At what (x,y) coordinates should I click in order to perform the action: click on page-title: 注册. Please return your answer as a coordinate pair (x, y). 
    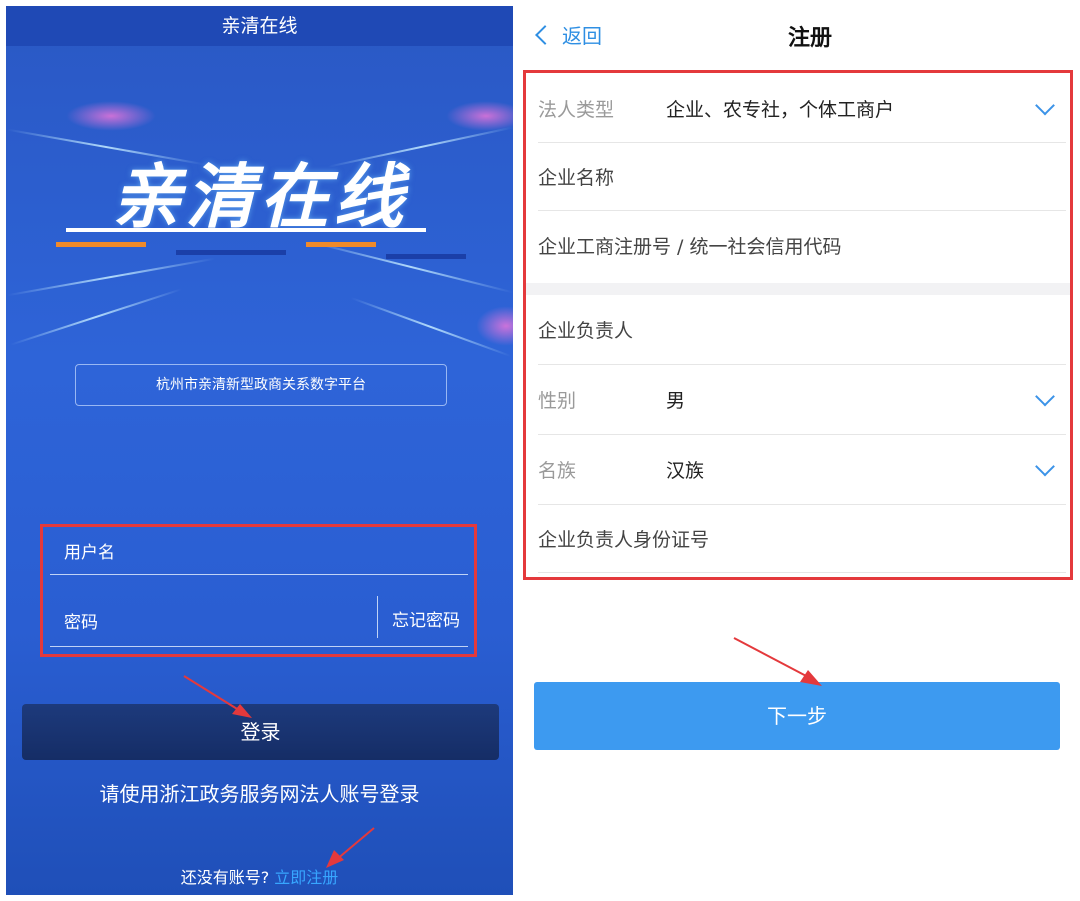
    Looking at the image, I should click on (809, 38).